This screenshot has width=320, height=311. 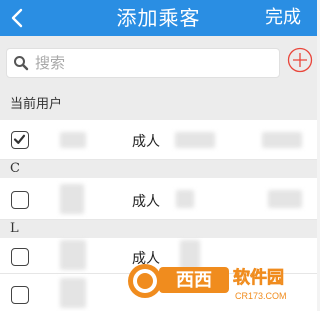 What do you see at coordinates (300, 60) in the screenshot?
I see `add-passenger-button` at bounding box center [300, 60].